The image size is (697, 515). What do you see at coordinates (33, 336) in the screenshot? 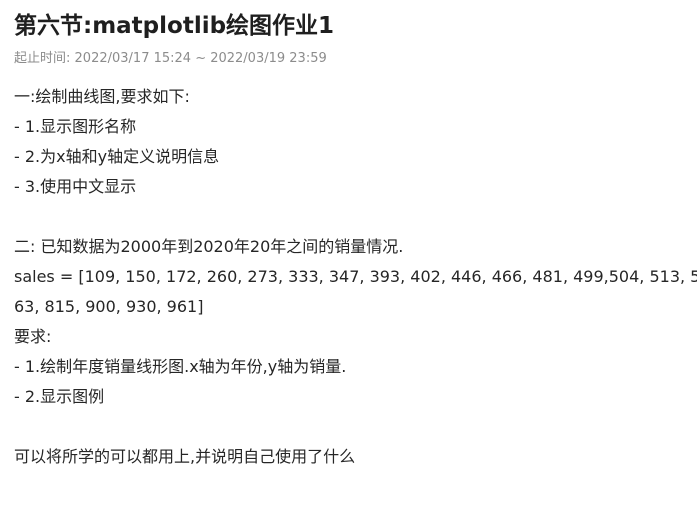
I see `requirements-label: 要求:` at bounding box center [33, 336].